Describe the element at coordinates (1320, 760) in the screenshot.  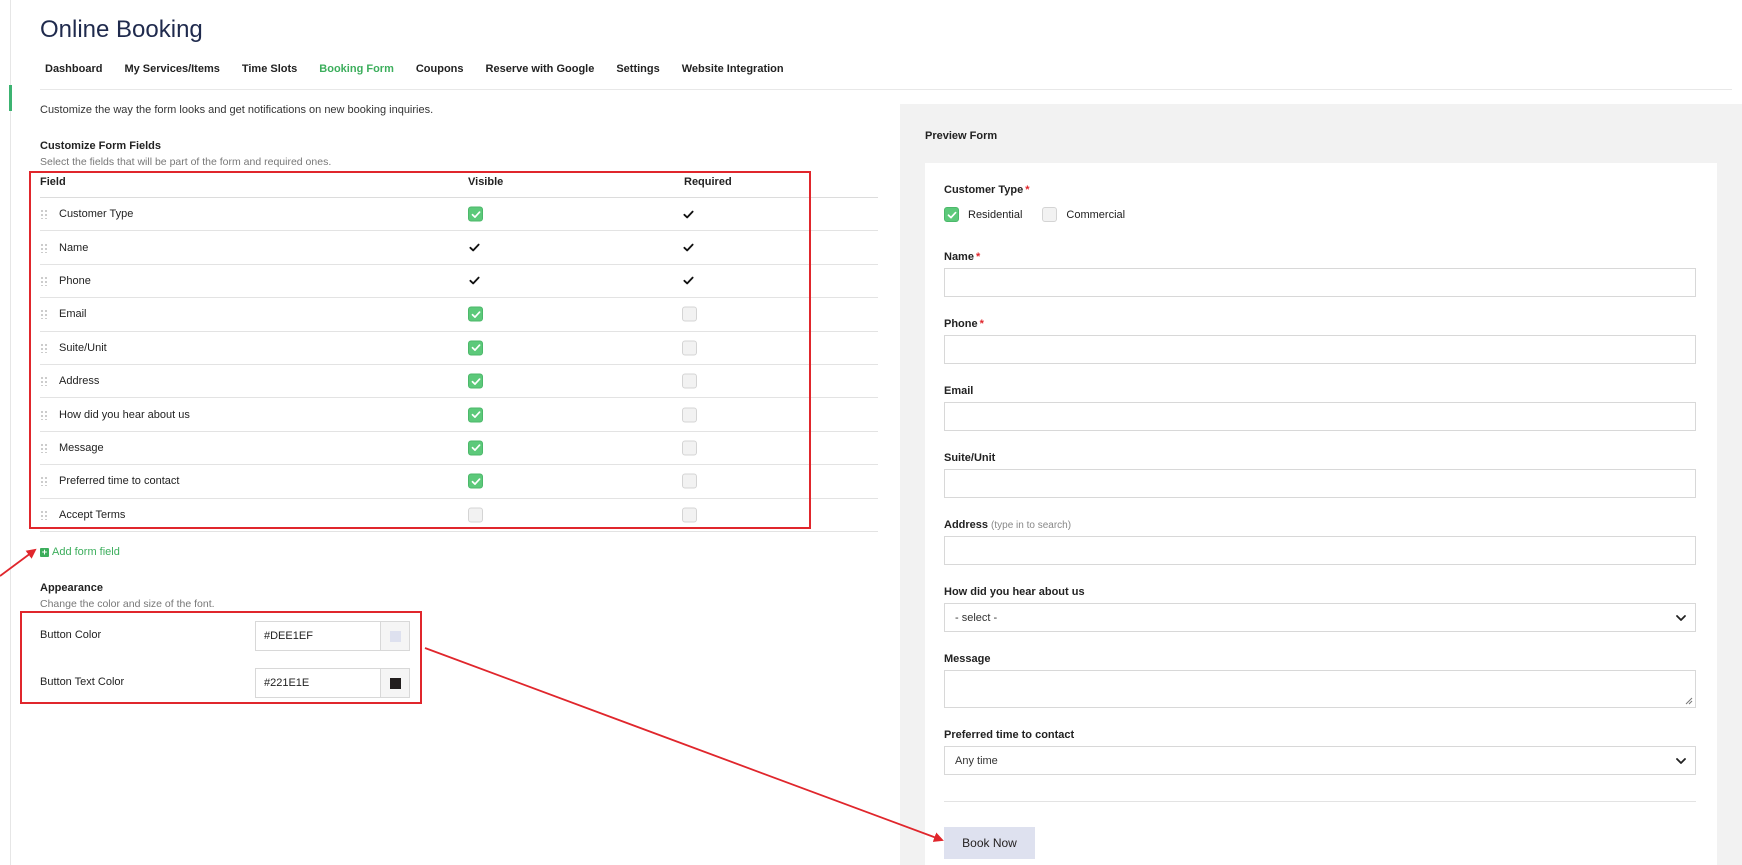
I see `preview-preferred-time-select: Any time` at that location.